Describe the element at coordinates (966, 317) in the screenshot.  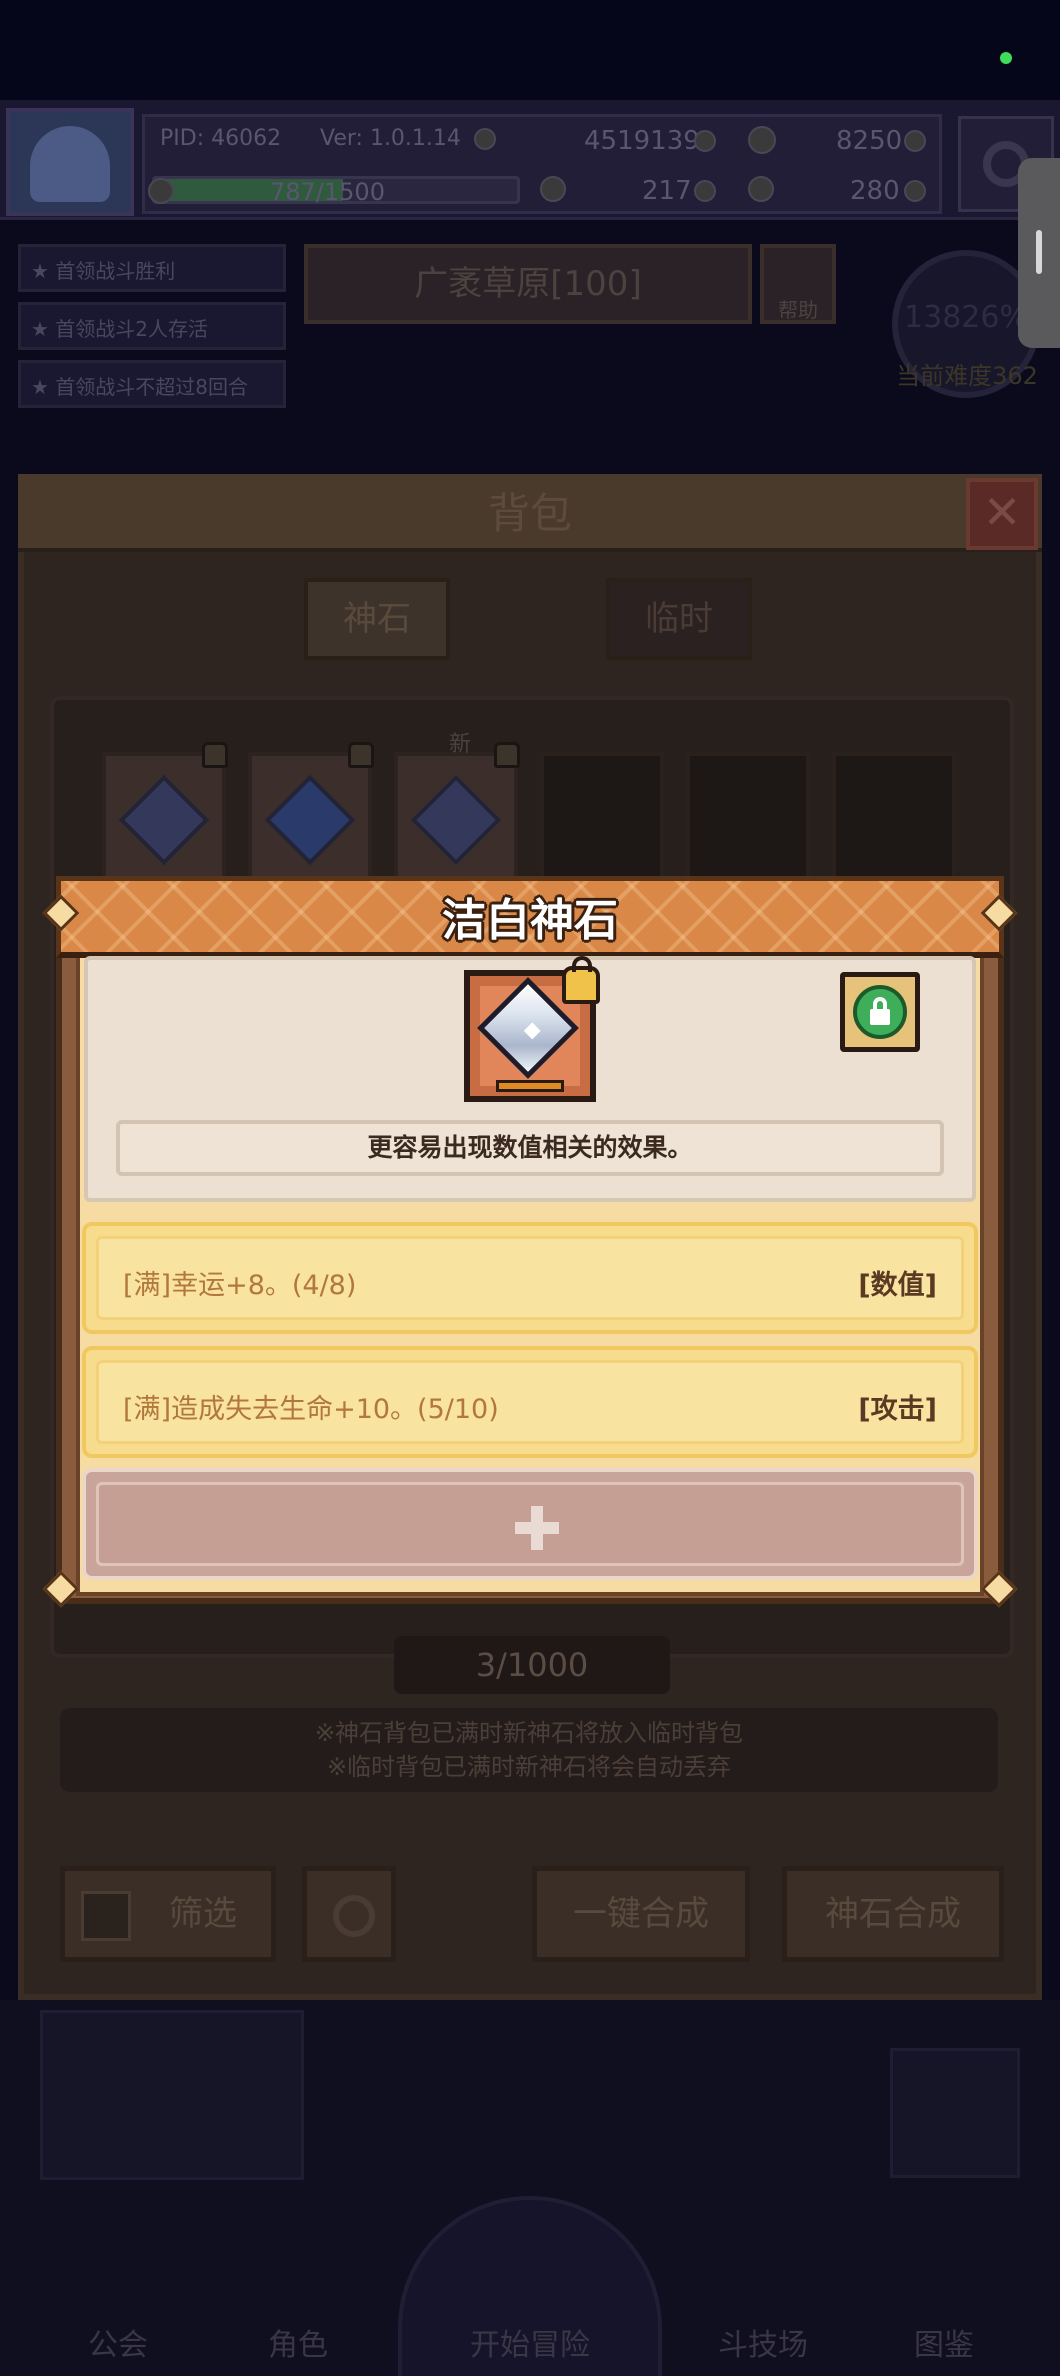
I see `progress-percent: 13826%` at that location.